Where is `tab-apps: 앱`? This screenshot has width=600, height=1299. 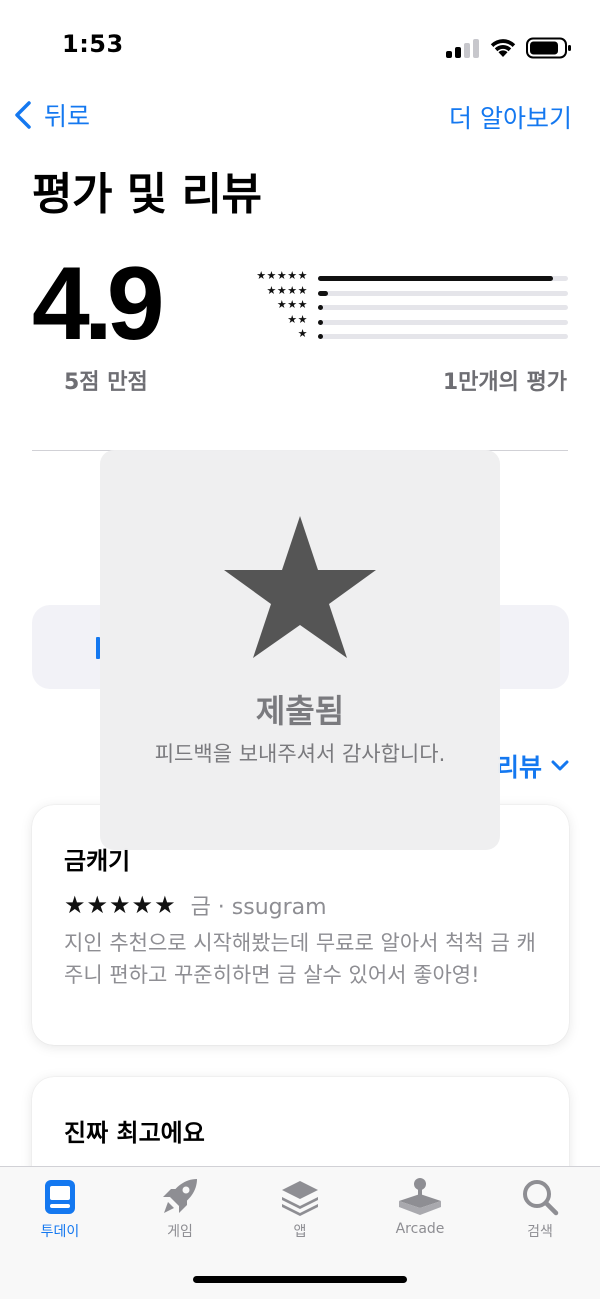 tab-apps: 앱 is located at coordinates (300, 1212).